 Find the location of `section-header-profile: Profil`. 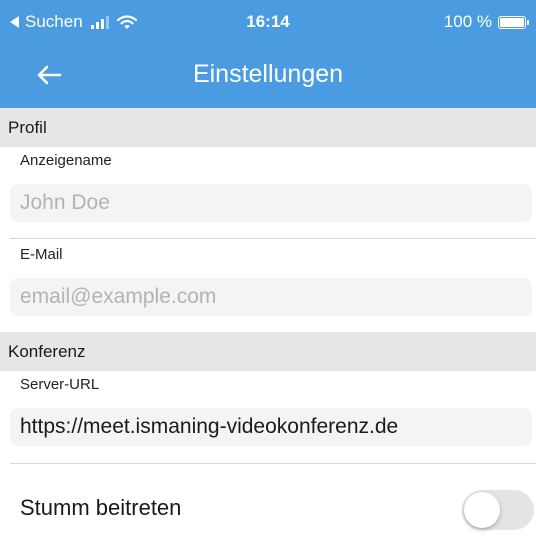

section-header-profile: Profil is located at coordinates (268, 127).